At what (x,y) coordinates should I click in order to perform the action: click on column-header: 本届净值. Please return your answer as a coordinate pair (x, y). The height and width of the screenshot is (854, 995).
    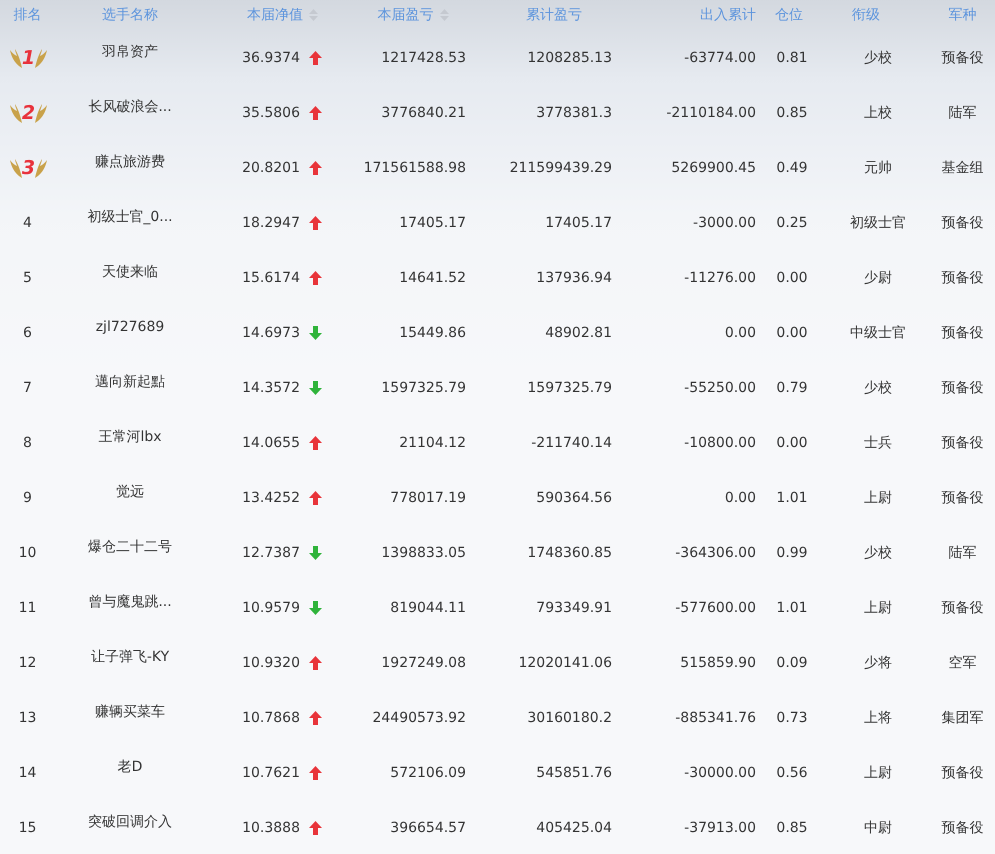
    Looking at the image, I should click on (275, 15).